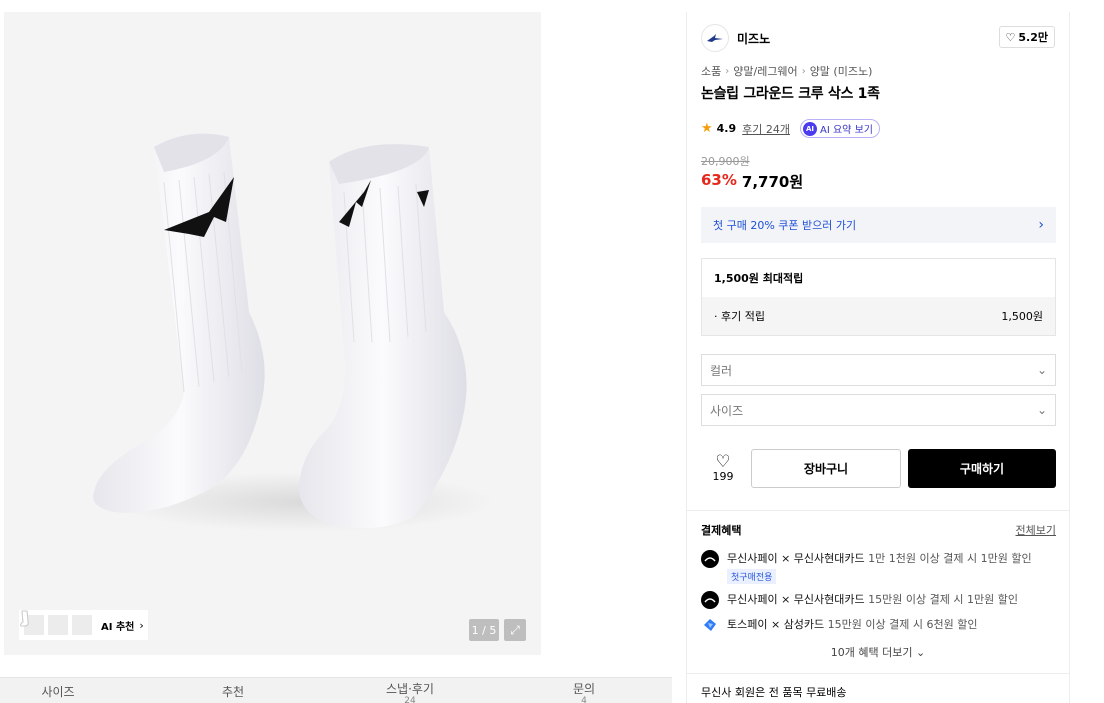  What do you see at coordinates (785, 225) in the screenshot?
I see `coupon-label: 첫 구매 20% 쿠폰 받으러 가기` at bounding box center [785, 225].